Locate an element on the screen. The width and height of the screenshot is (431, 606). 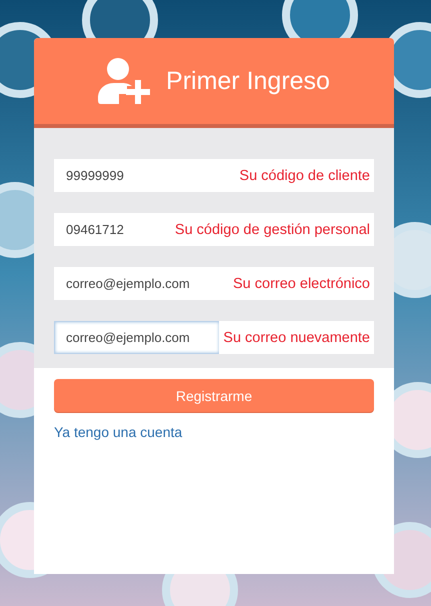
field-hint: Su código de gestión personal is located at coordinates (272, 229).